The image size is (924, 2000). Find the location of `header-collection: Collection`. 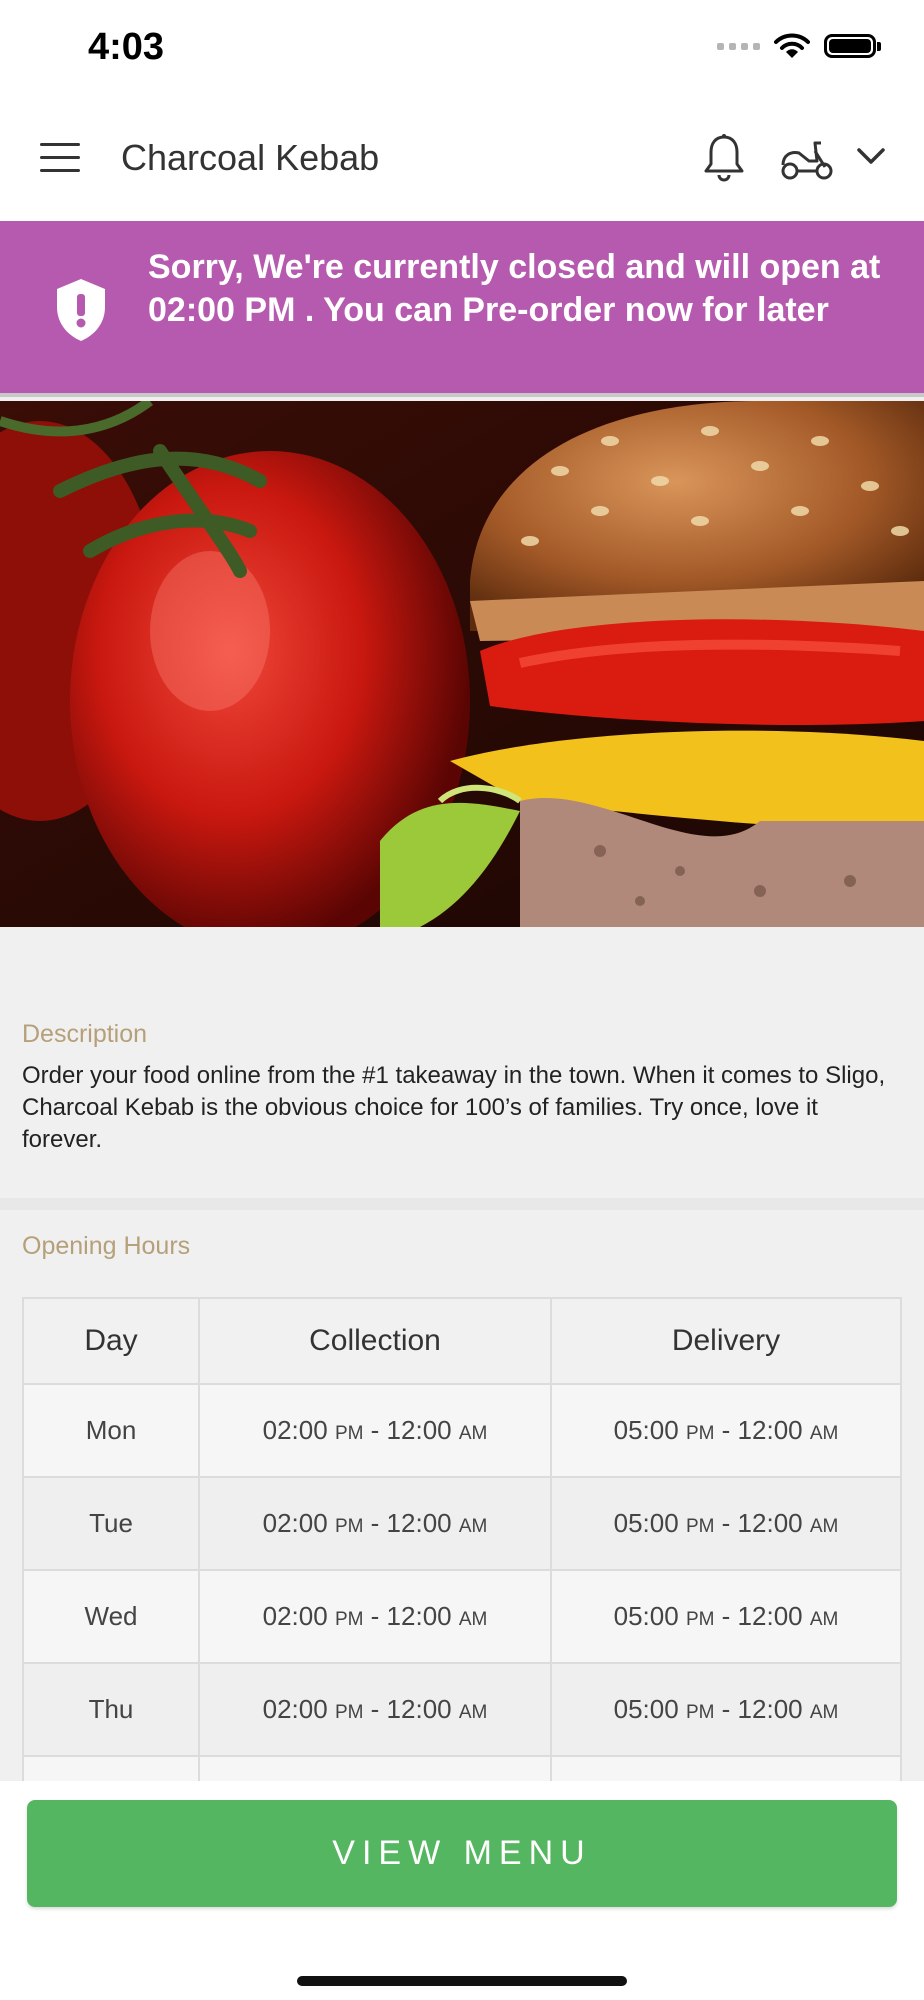

header-collection: Collection is located at coordinates (375, 1341).